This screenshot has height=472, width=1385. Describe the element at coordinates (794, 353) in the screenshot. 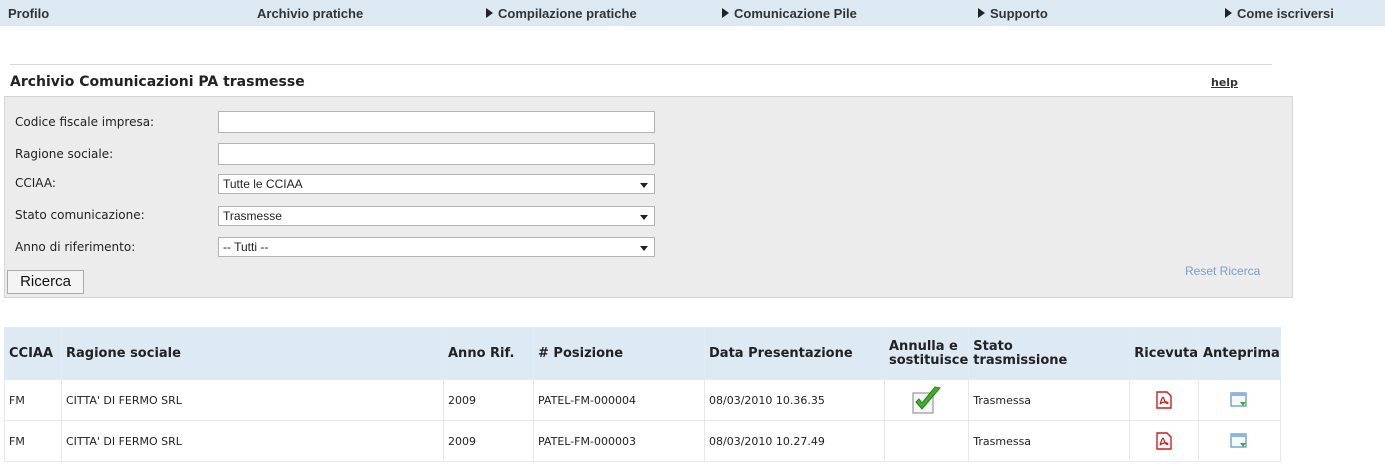

I see `col-header-data-presentazione: Data Presentazione` at that location.